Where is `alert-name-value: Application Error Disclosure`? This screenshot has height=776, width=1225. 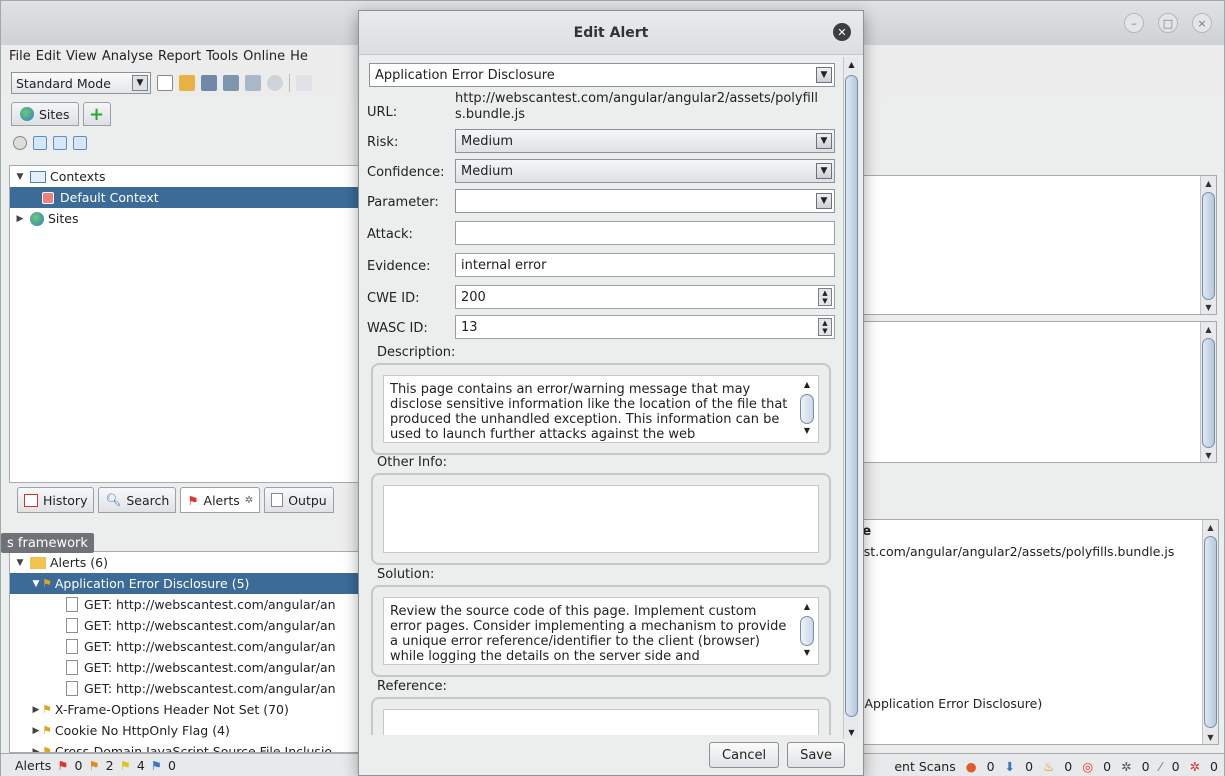
alert-name-value: Application Error Disclosure is located at coordinates (465, 75).